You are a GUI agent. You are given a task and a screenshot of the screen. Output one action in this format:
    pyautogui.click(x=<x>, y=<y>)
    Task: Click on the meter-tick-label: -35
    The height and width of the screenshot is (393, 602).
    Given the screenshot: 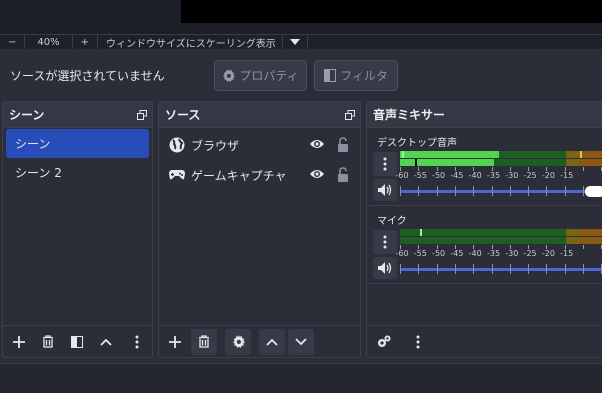 What is the action you would take?
    pyautogui.click(x=493, y=175)
    